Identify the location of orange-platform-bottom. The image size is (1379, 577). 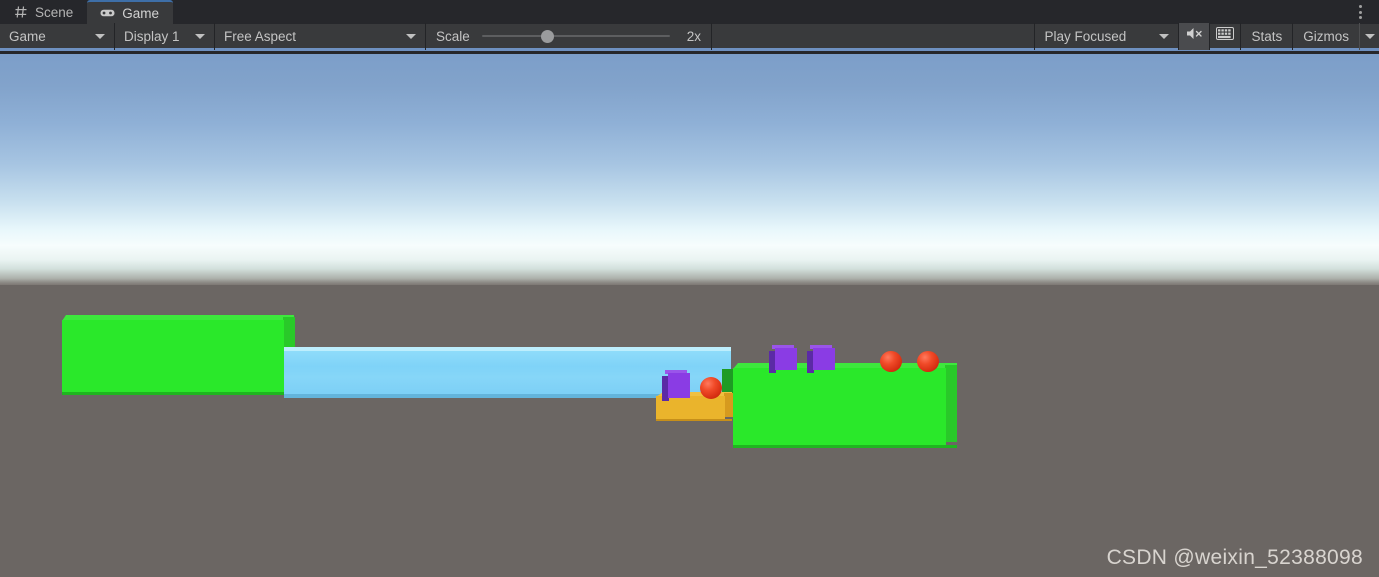
(694, 420).